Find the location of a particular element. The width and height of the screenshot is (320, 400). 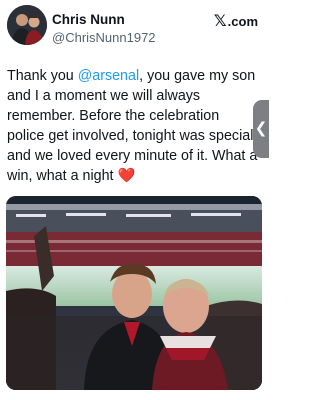

avatar is located at coordinates (27, 25).